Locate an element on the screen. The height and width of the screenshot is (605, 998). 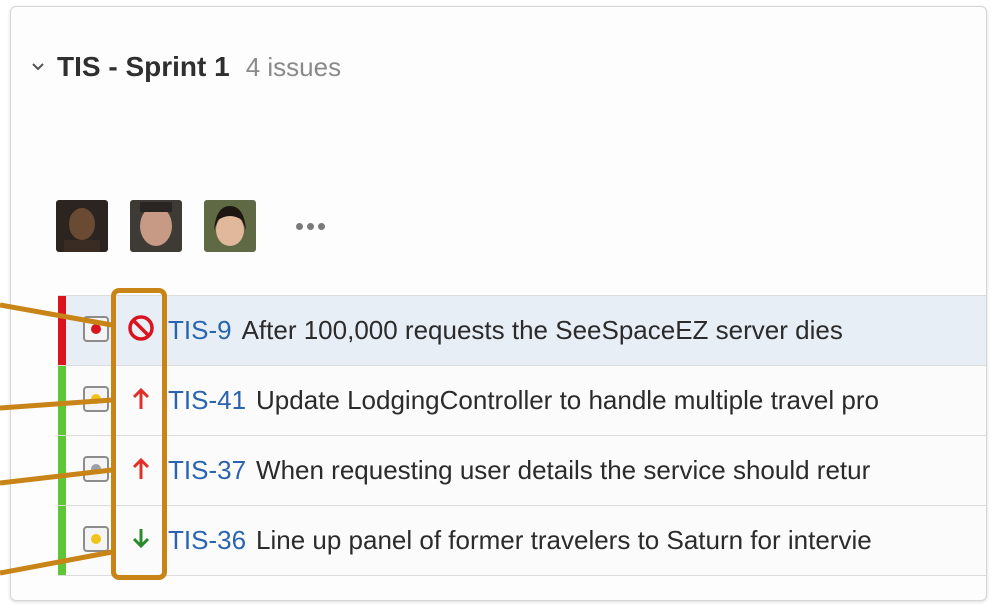
blocker-icon is located at coordinates (141, 328).